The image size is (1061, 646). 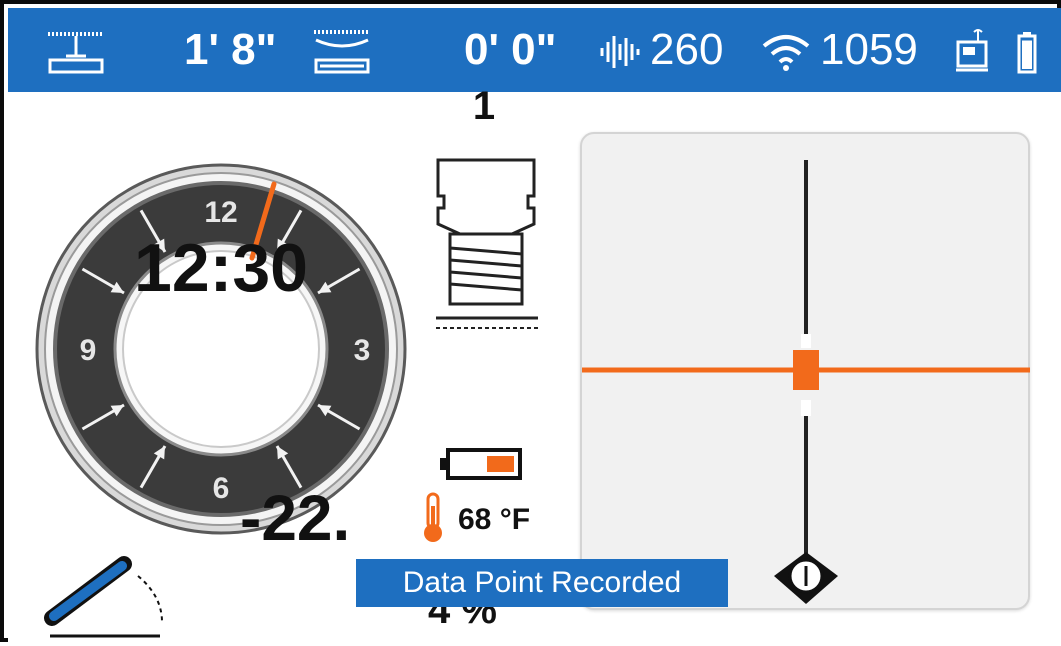 I want to click on sonde-icon, so click(x=487, y=243).